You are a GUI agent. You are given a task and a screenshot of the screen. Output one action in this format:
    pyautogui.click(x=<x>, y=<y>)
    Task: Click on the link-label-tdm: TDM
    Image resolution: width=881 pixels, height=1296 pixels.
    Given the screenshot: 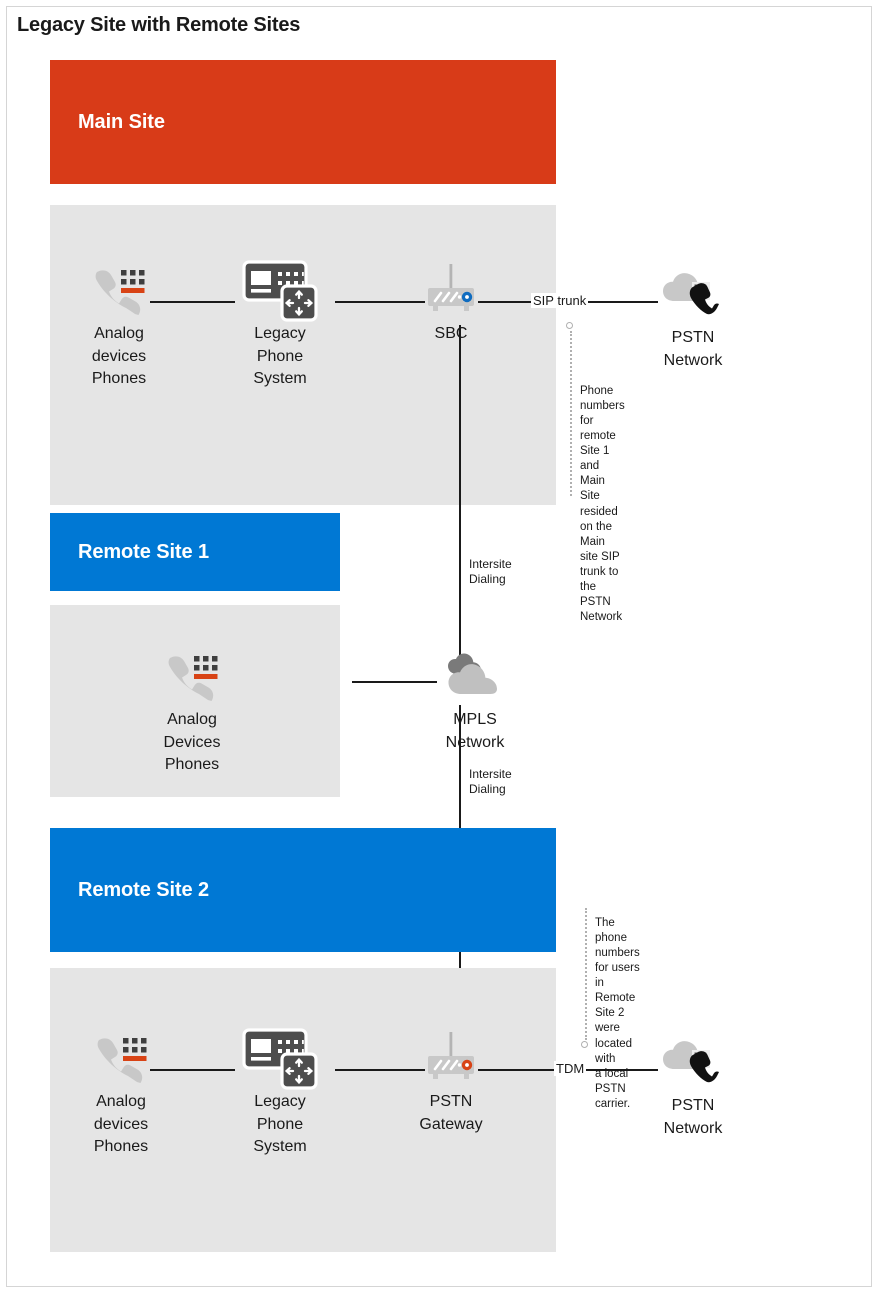 What is the action you would take?
    pyautogui.click(x=570, y=1068)
    